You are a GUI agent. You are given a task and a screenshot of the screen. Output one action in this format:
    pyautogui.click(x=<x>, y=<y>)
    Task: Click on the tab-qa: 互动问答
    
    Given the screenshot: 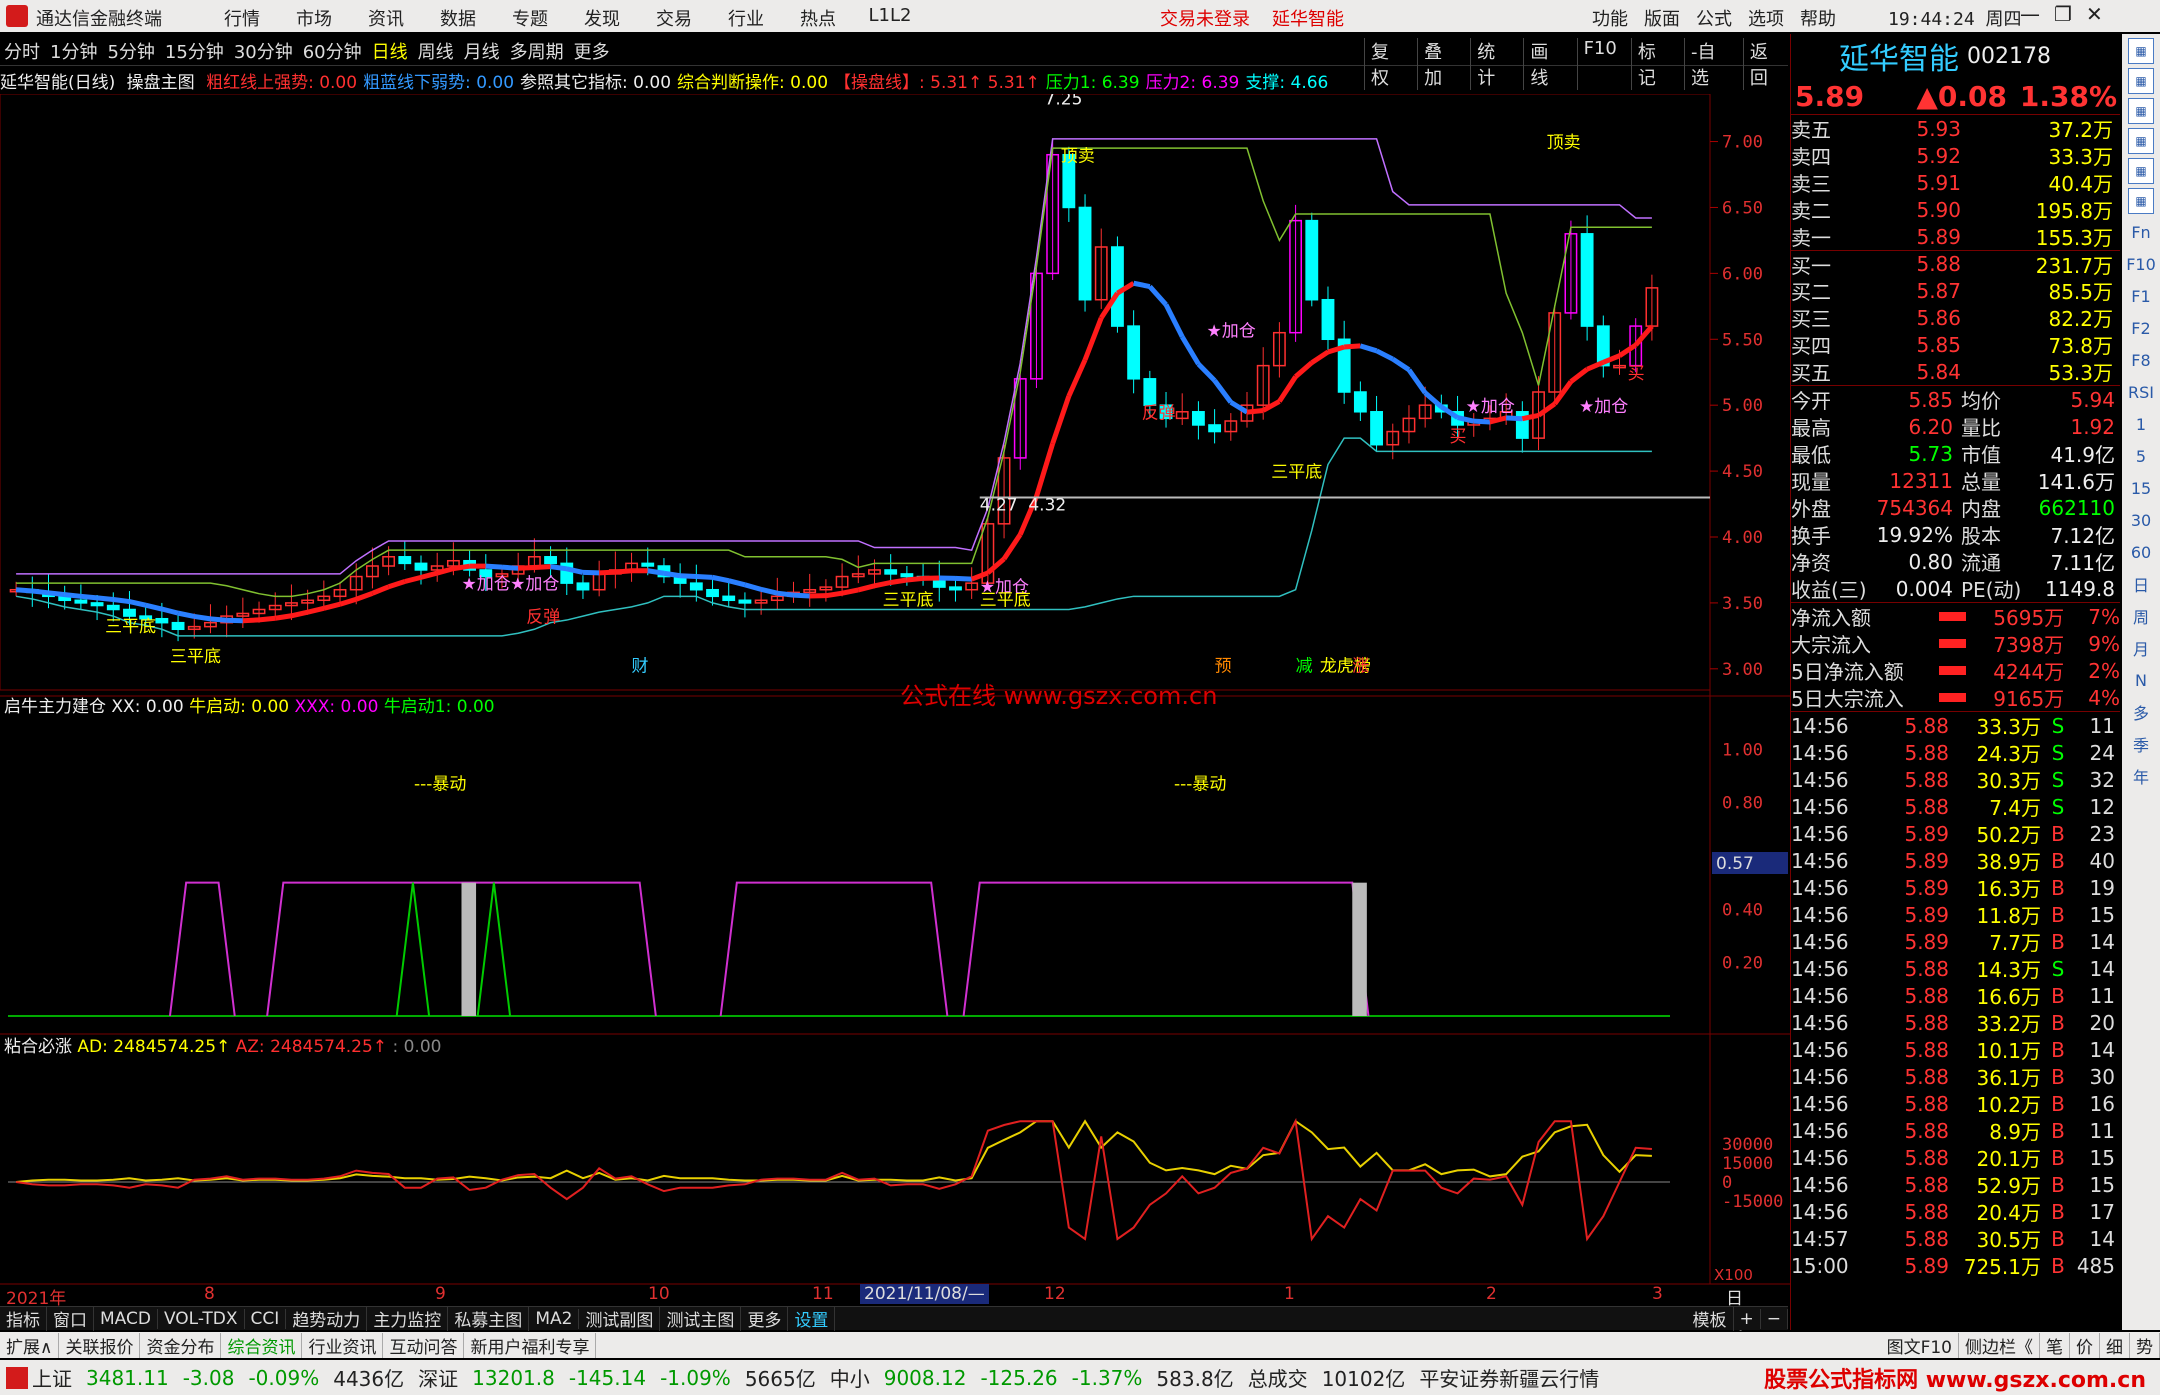 What is the action you would take?
    pyautogui.click(x=424, y=1345)
    